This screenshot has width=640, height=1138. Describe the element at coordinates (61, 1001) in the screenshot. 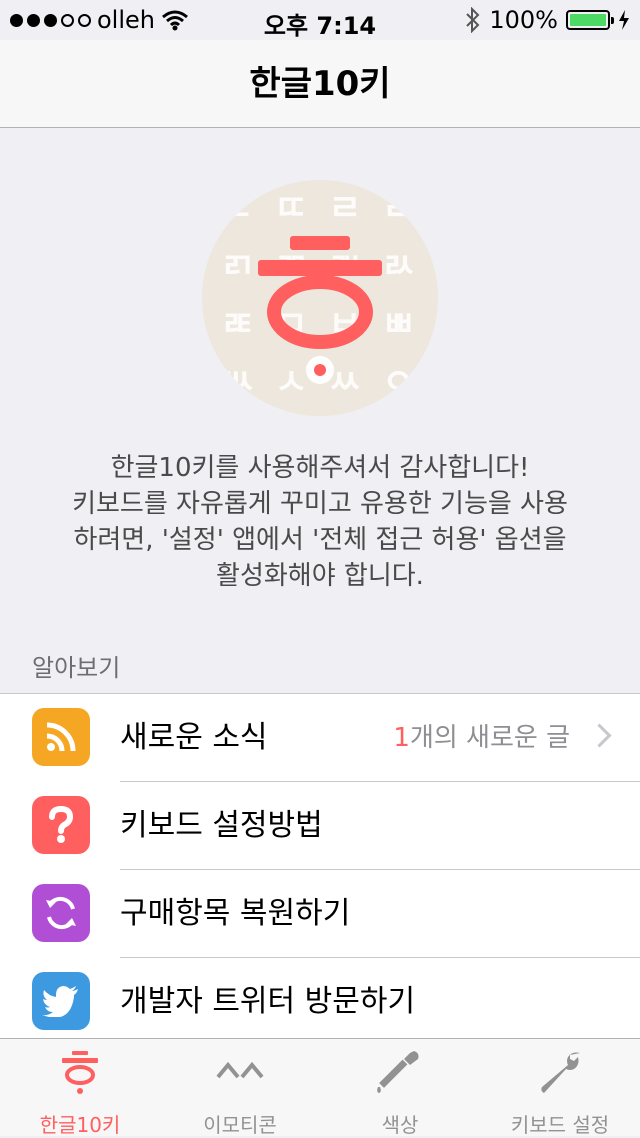

I see `twitter-icon` at that location.